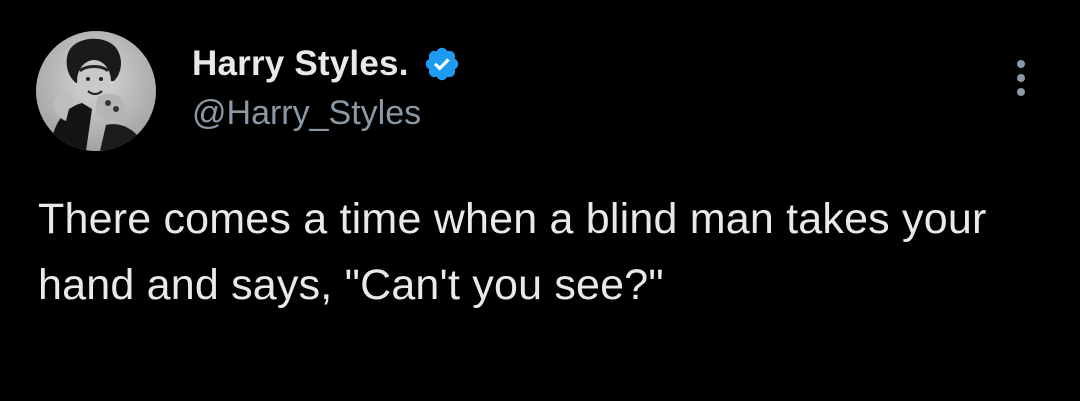 The image size is (1080, 401). Describe the element at coordinates (306, 113) in the screenshot. I see `author-handle: @Harry_Styles` at that location.